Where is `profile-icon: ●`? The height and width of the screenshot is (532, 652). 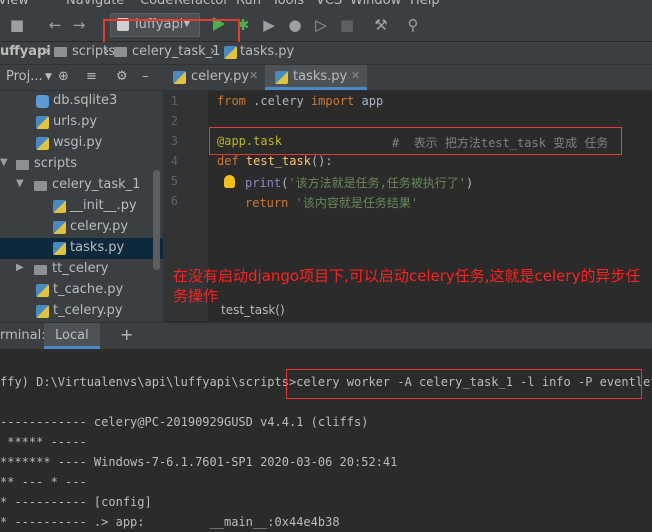 profile-icon: ● is located at coordinates (295, 25).